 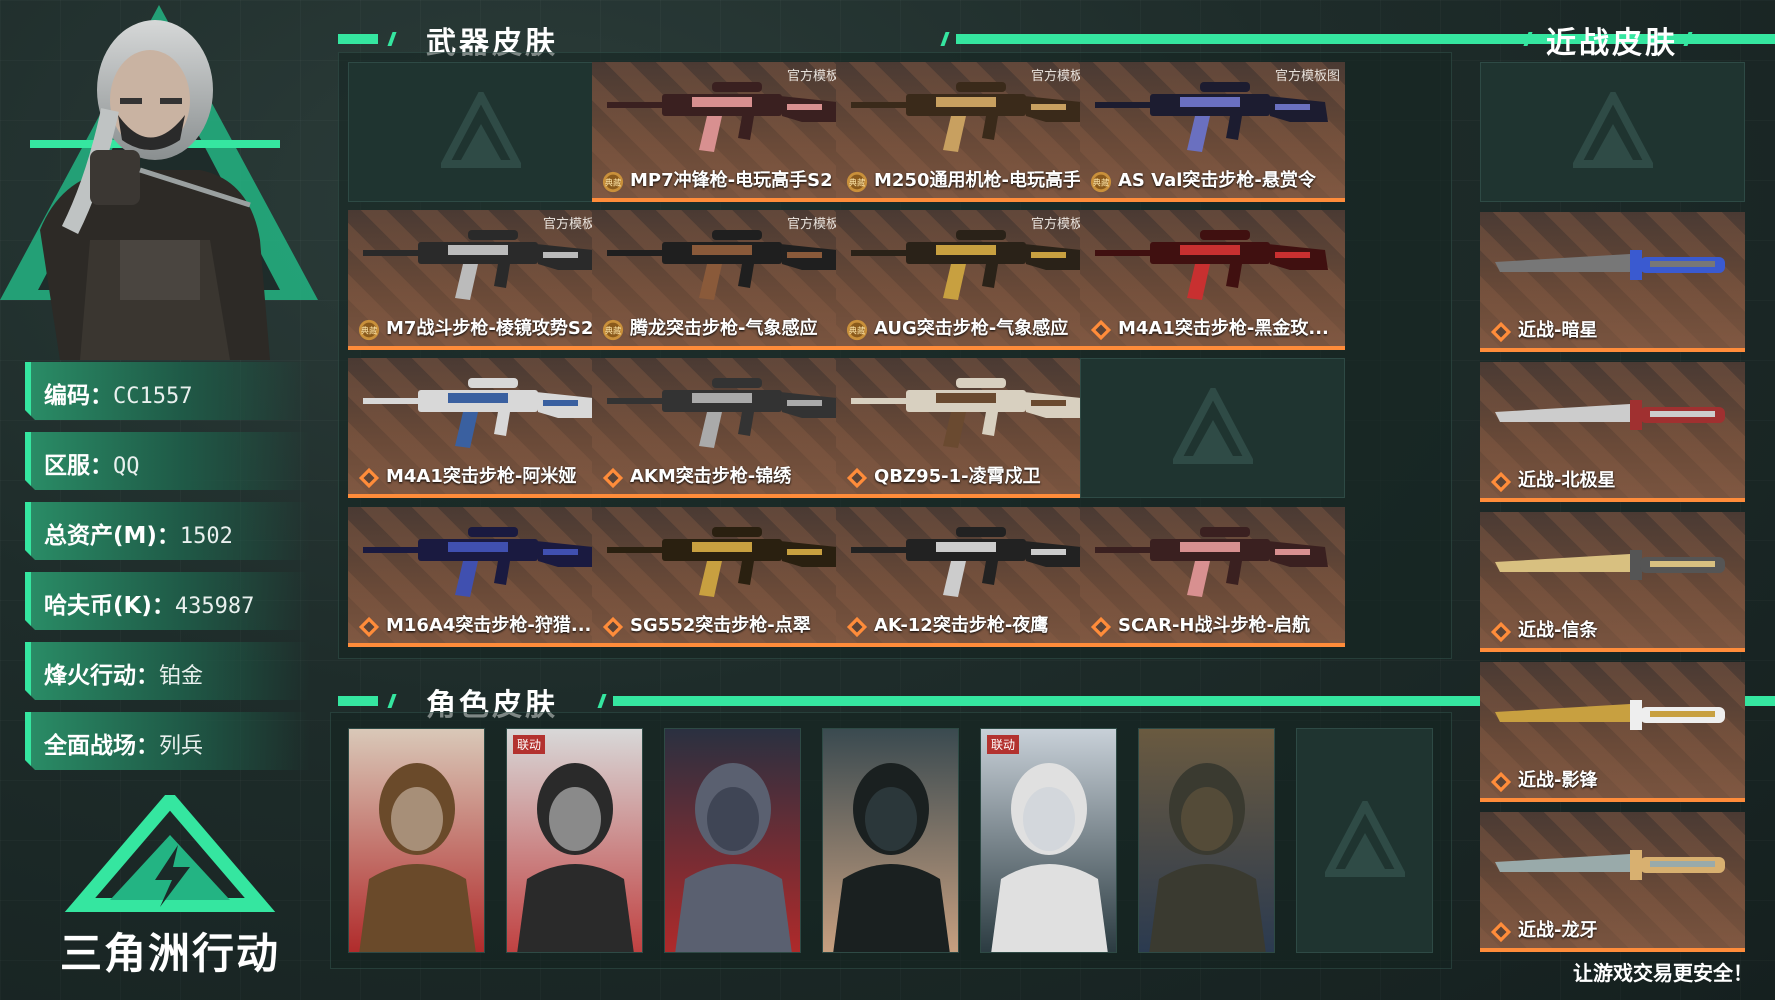 I want to click on melee-card: 近战-信条, so click(x=1612, y=582).